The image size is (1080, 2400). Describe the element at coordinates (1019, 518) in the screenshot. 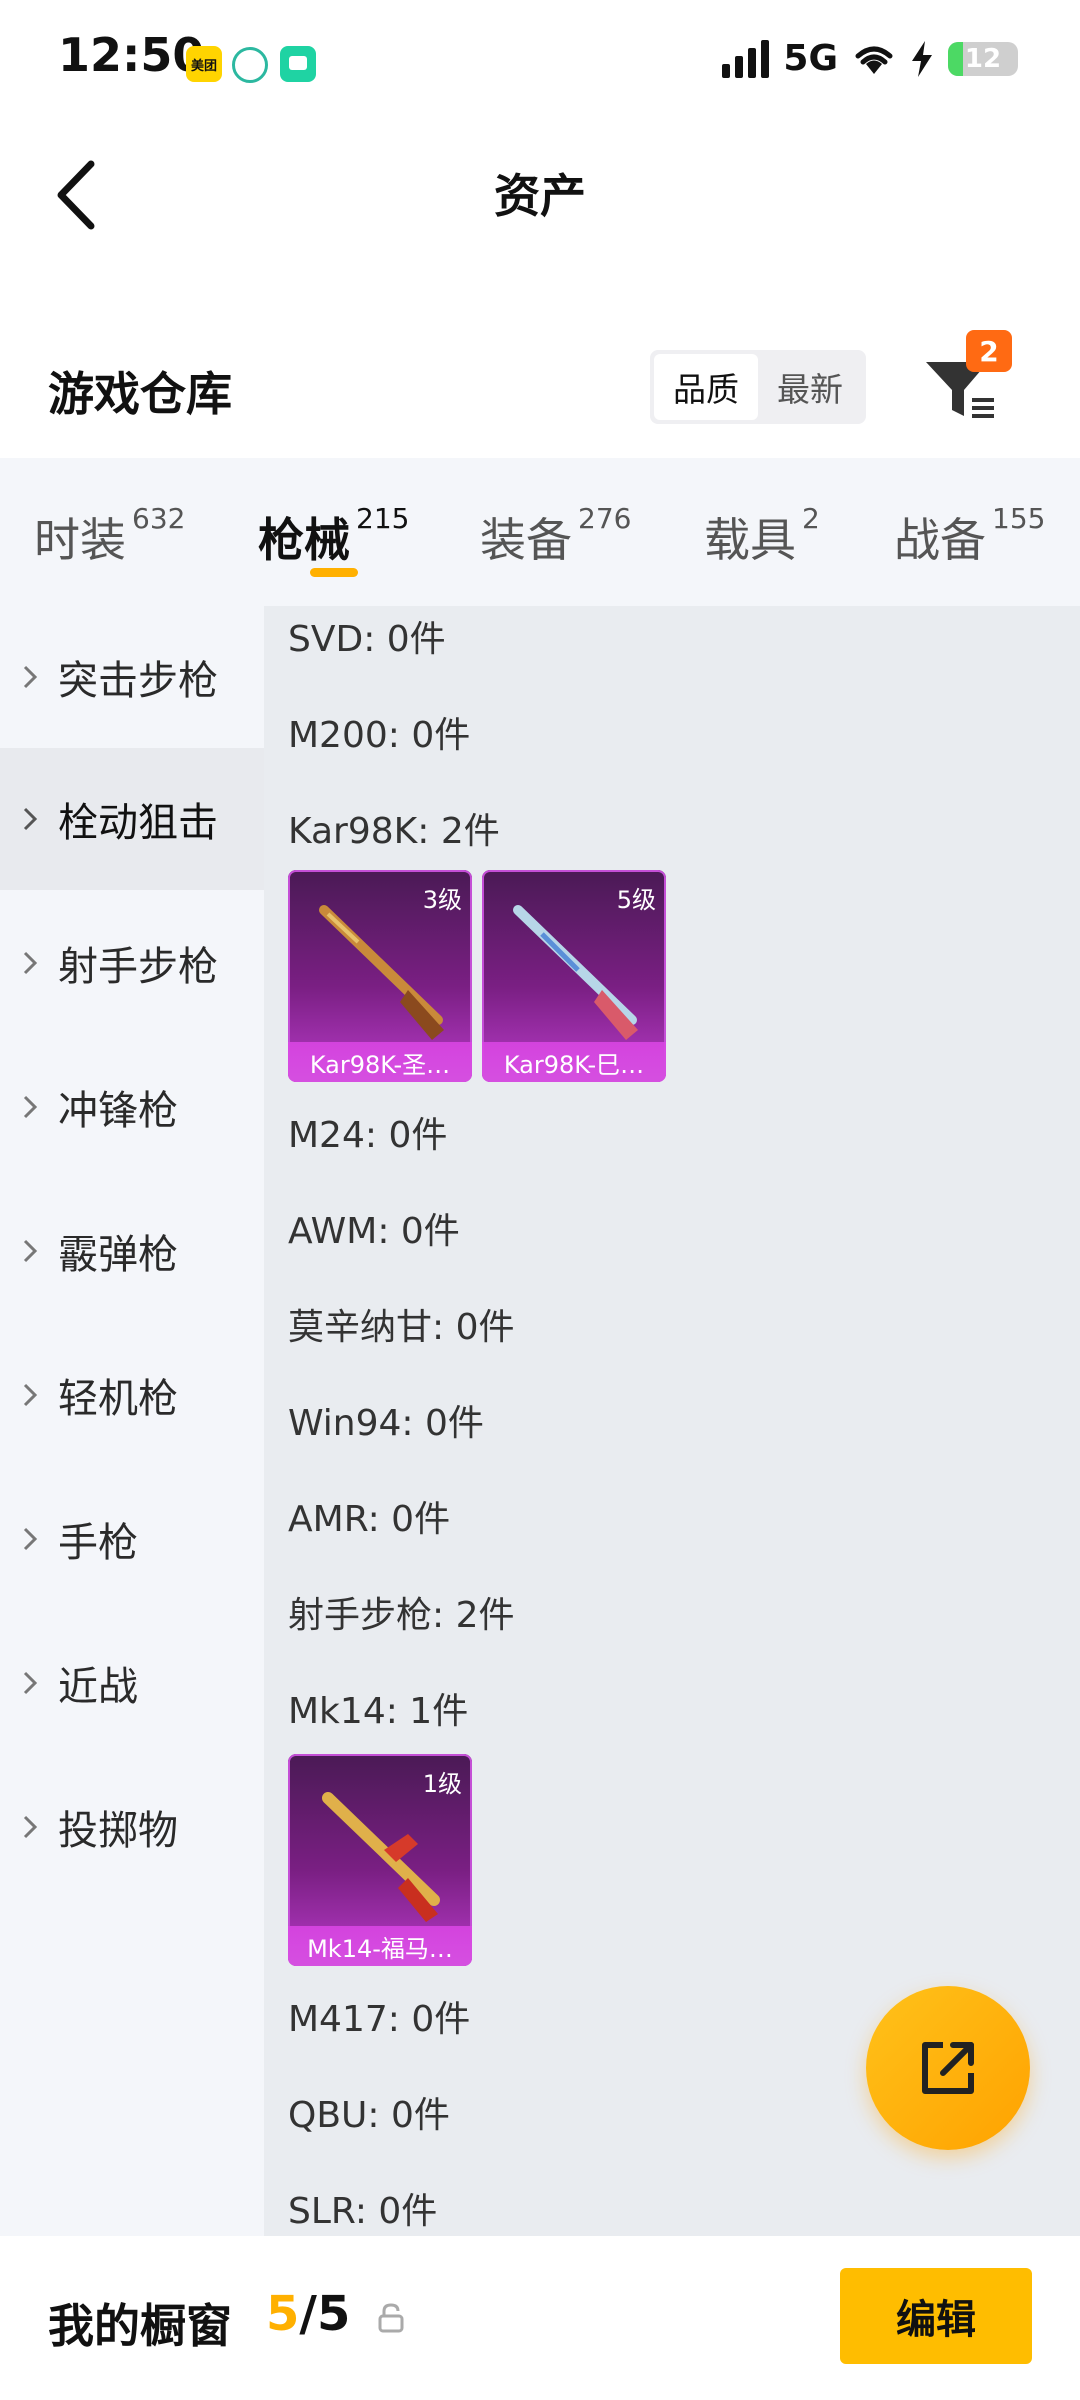

I see `tab-count: 155` at that location.